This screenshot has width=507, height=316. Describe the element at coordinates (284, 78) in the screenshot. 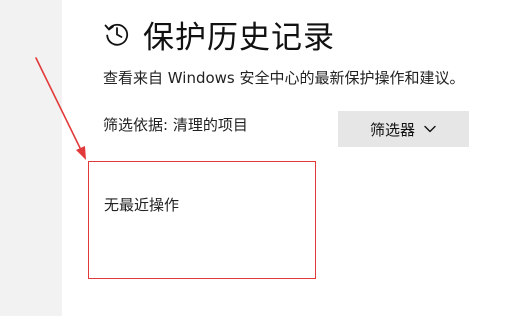

I see `page-description: 查看来自 Windows 安全中心的最新保护操作和建议。` at that location.